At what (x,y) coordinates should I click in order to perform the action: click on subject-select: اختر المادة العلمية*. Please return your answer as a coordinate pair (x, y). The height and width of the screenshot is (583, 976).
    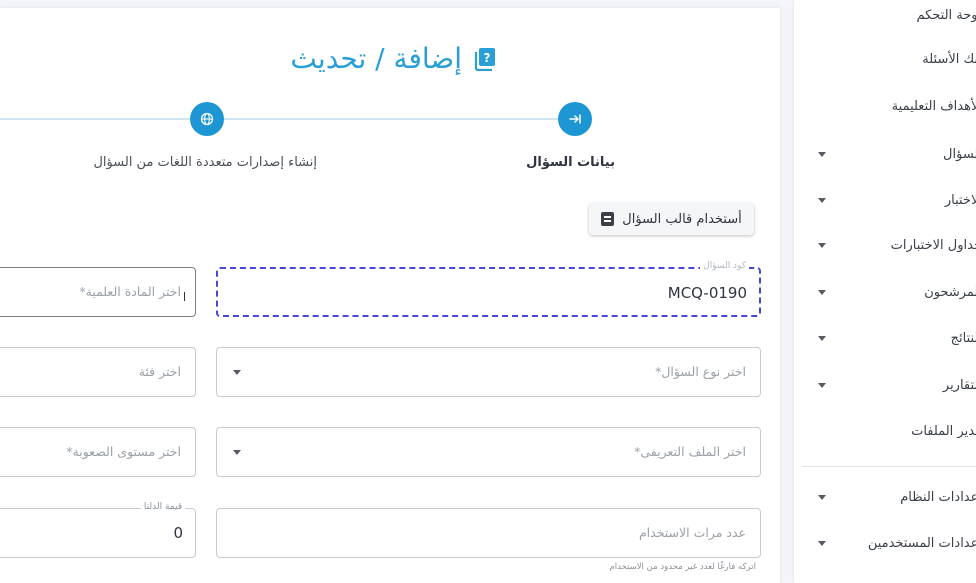
    Looking at the image, I should click on (98, 292).